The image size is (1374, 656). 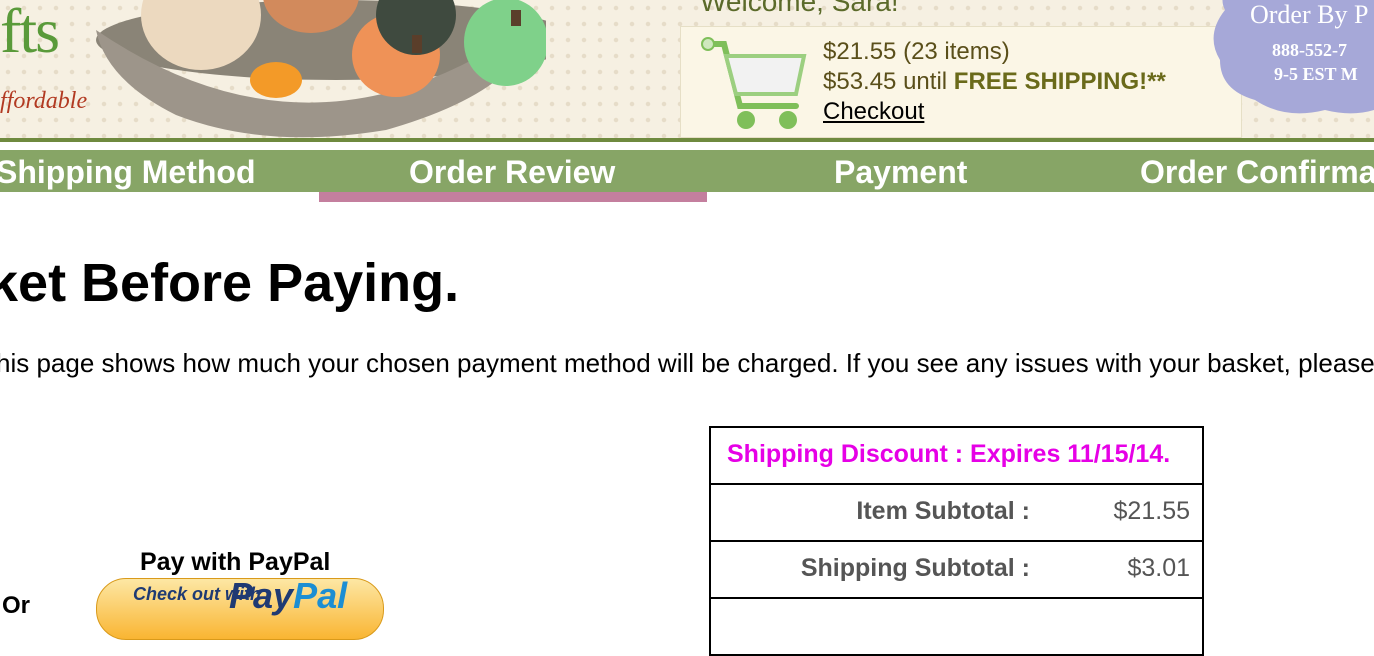 What do you see at coordinates (30, 34) in the screenshot?
I see `site-logo: fts` at bounding box center [30, 34].